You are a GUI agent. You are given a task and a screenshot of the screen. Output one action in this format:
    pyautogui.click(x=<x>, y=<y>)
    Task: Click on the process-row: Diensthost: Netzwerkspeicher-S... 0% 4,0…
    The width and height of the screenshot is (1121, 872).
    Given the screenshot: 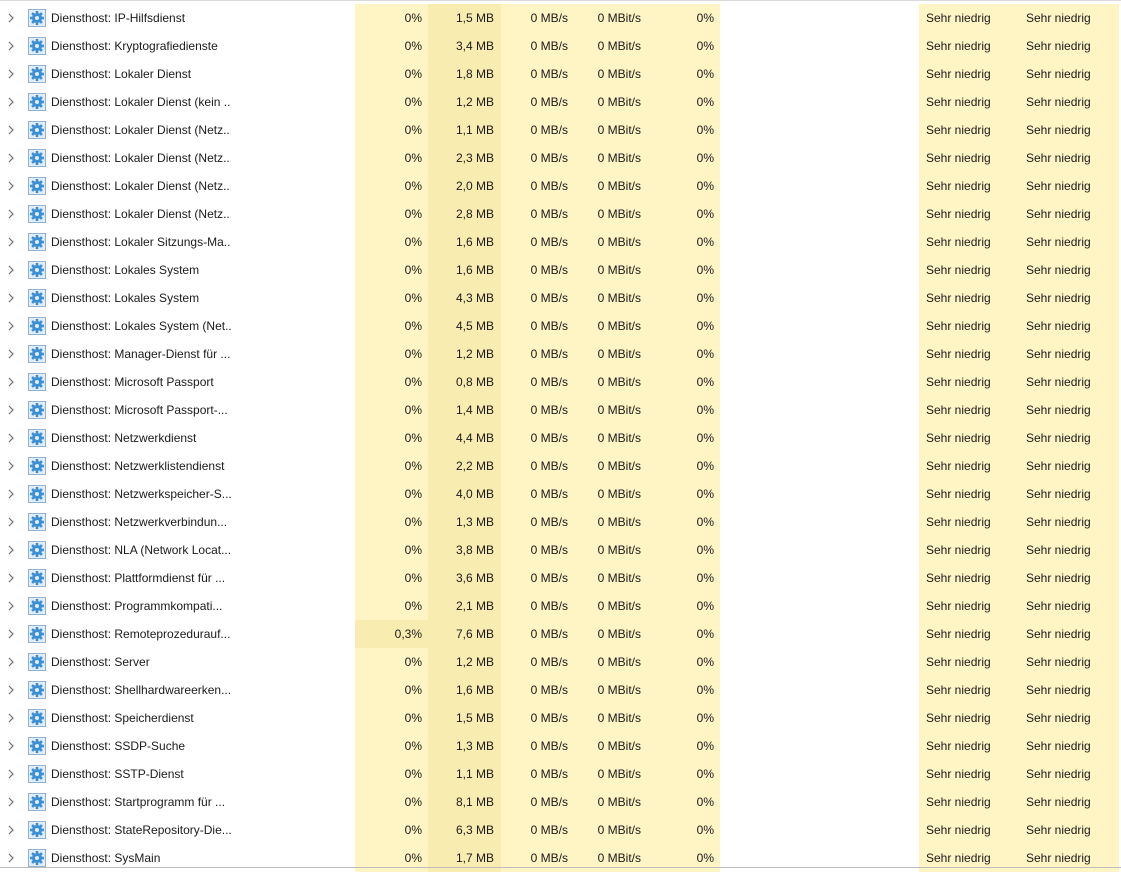 What is the action you would take?
    pyautogui.click(x=560, y=494)
    